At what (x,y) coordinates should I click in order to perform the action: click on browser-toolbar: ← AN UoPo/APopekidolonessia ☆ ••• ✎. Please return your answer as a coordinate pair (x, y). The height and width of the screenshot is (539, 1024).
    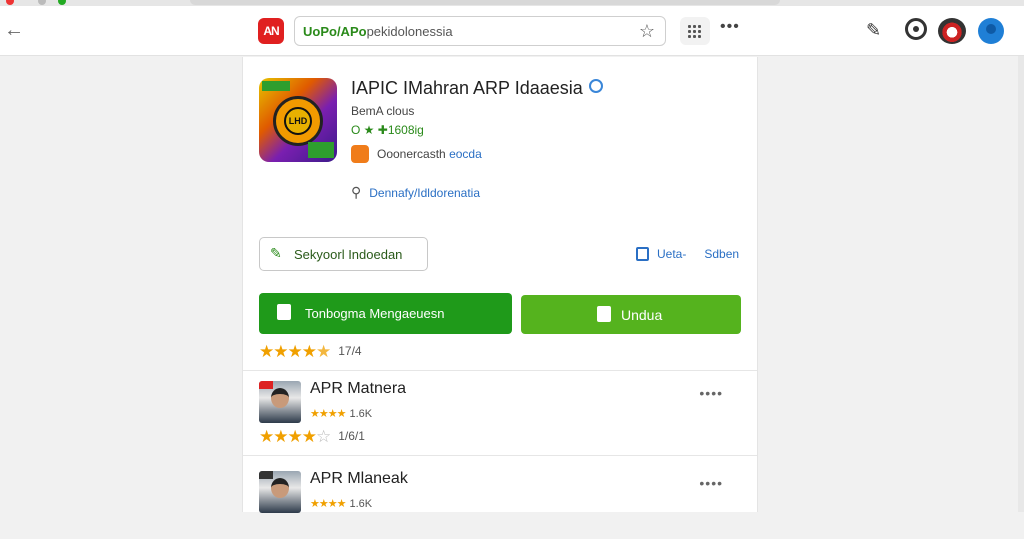
    Looking at the image, I should click on (512, 31).